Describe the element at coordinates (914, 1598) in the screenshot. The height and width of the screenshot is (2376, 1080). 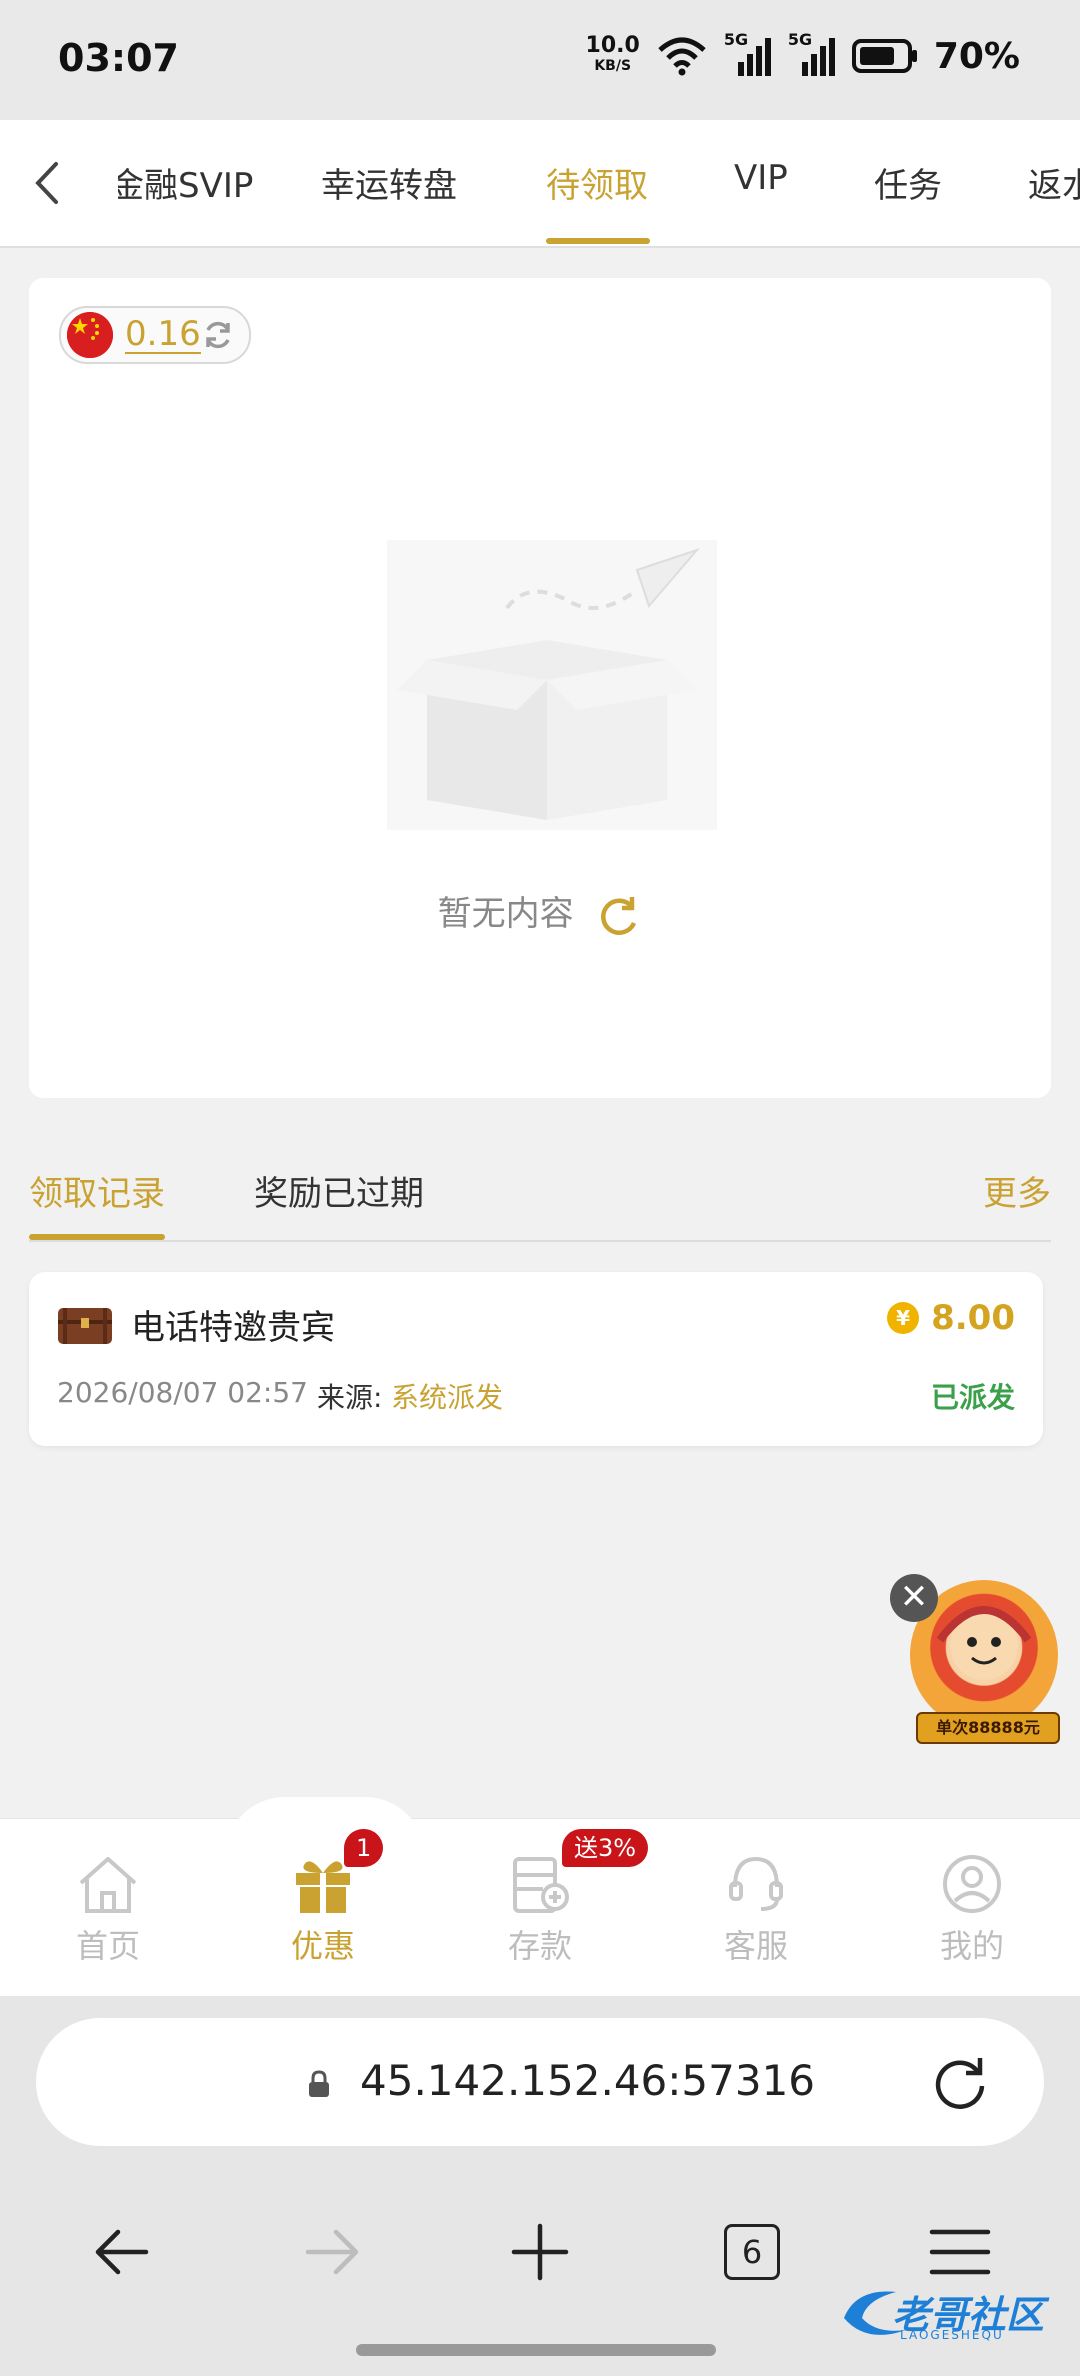
I see `close-promo-button: ✕` at that location.